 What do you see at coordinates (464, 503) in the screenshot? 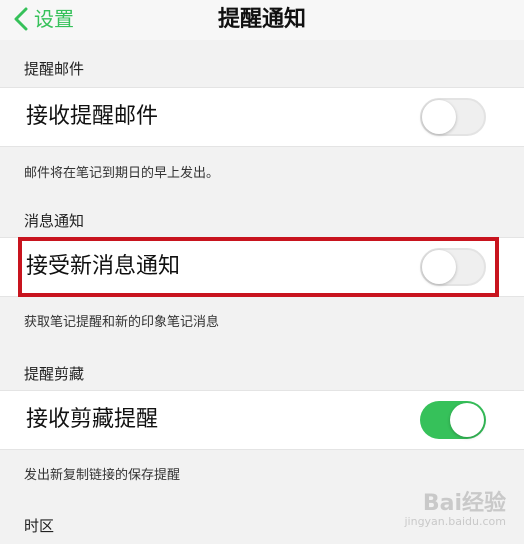
I see `watermark-logo: Bai经验` at bounding box center [464, 503].